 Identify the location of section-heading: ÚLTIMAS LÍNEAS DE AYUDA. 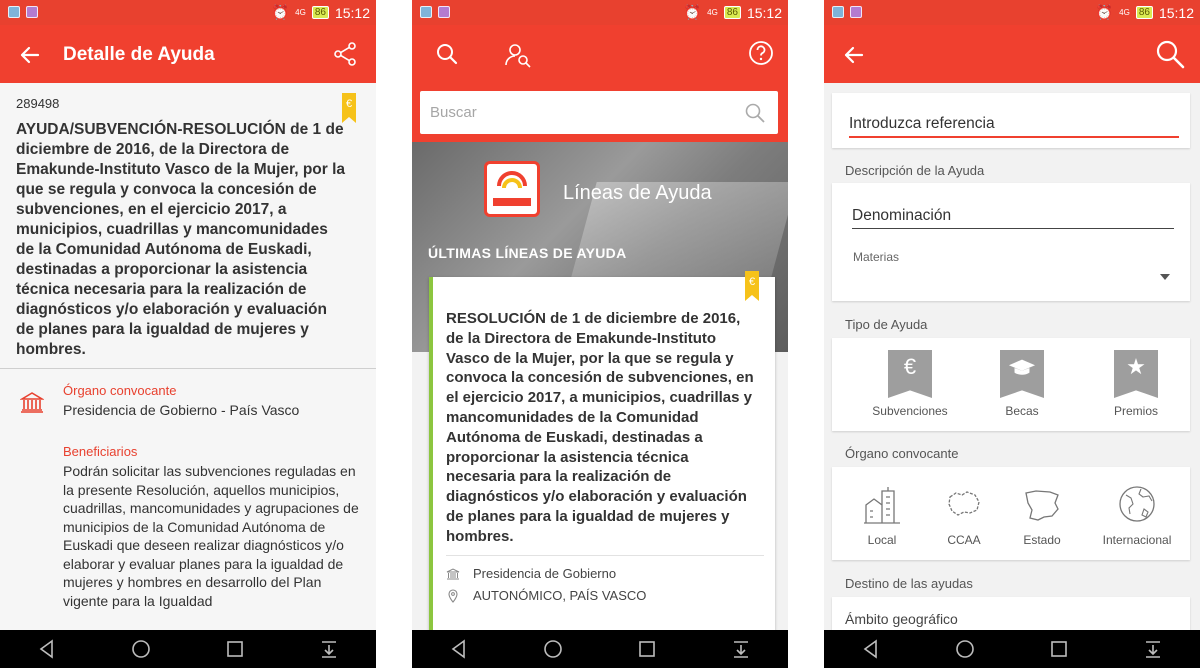
(527, 253).